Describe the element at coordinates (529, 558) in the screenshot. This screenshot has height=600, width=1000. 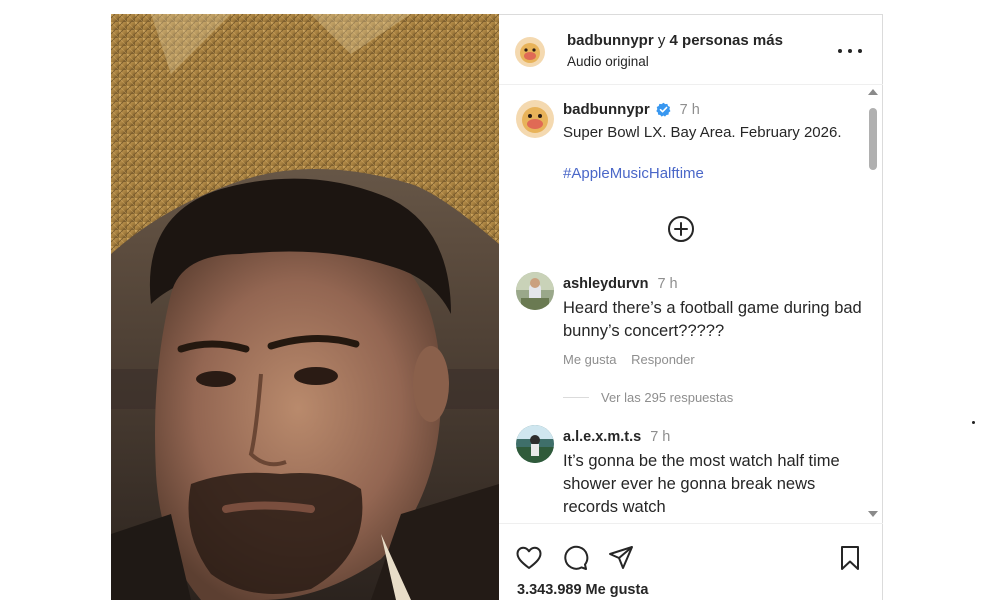
I see `heart-icon` at that location.